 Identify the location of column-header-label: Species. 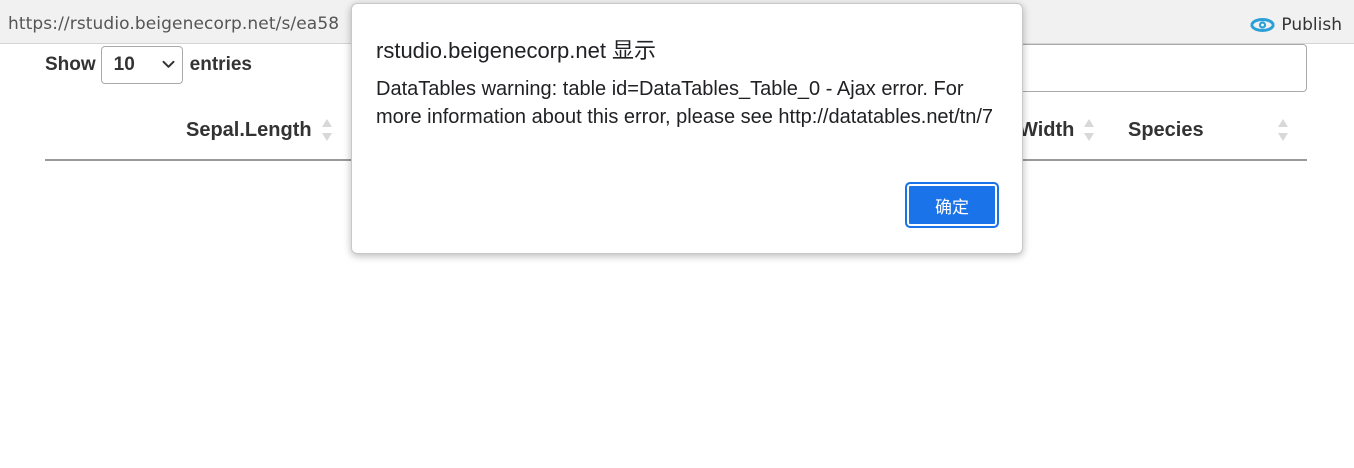
(1166, 129).